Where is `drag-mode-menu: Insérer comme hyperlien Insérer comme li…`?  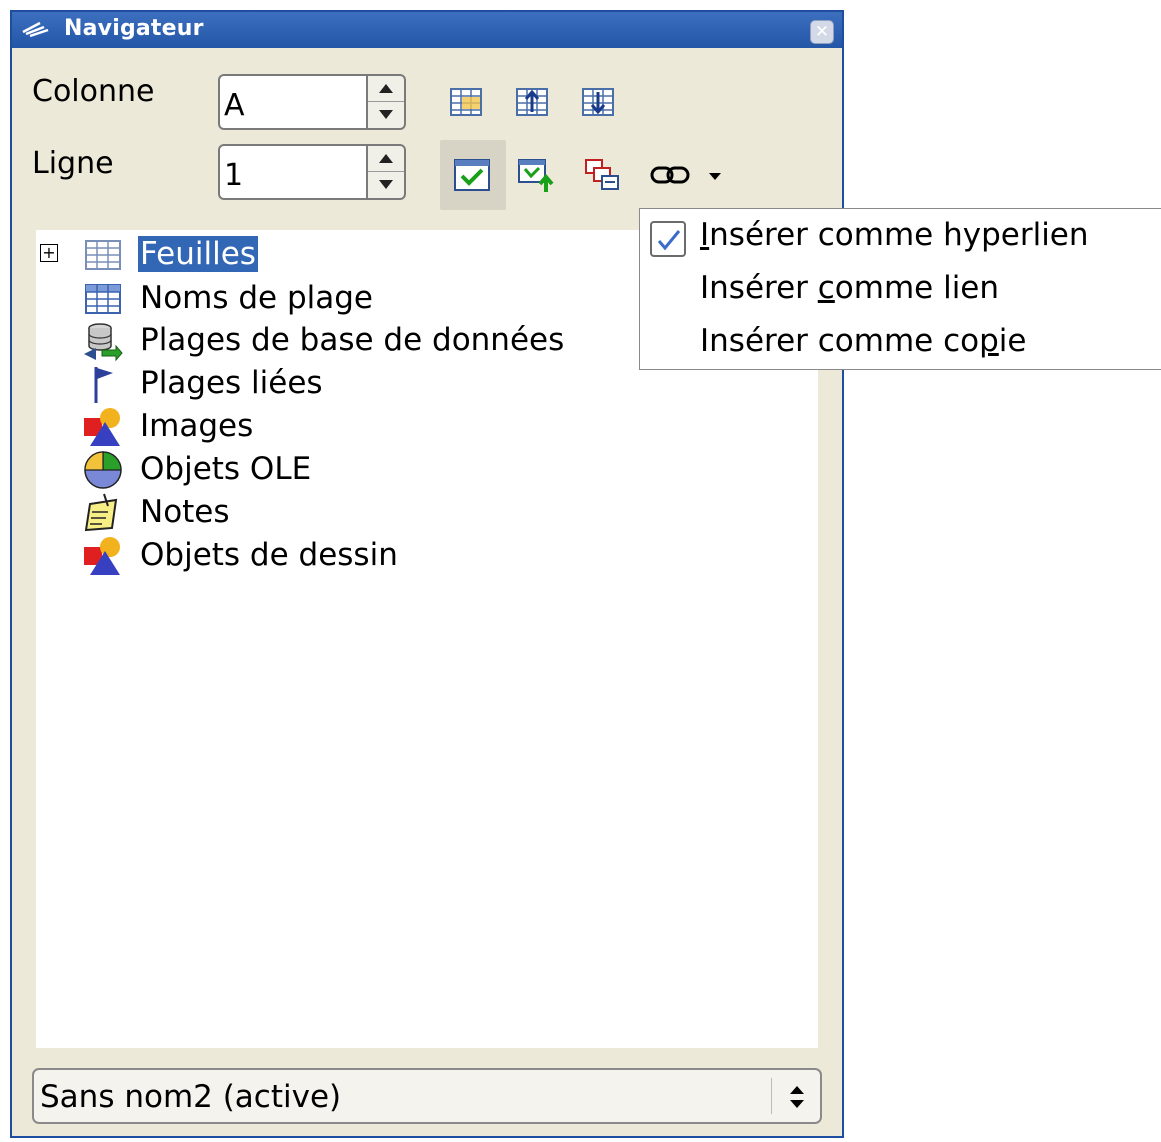 drag-mode-menu: Insérer comme hyperlien Insérer comme li… is located at coordinates (900, 289).